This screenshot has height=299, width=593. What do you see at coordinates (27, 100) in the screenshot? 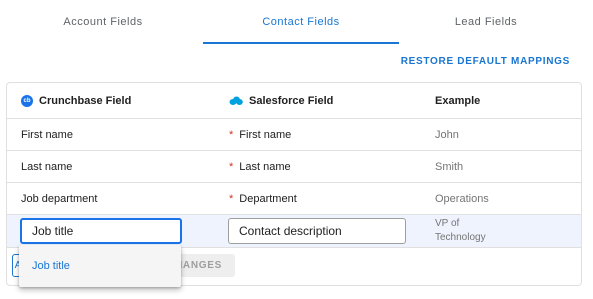
I see `crunchbase-logo-icon: cb` at bounding box center [27, 100].